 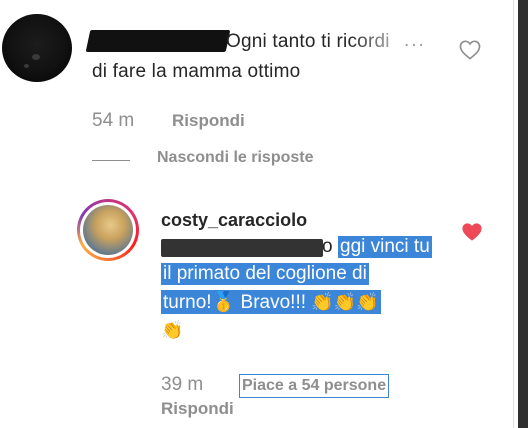 What do you see at coordinates (182, 384) in the screenshot?
I see `reply-timestamp: 39 m` at bounding box center [182, 384].